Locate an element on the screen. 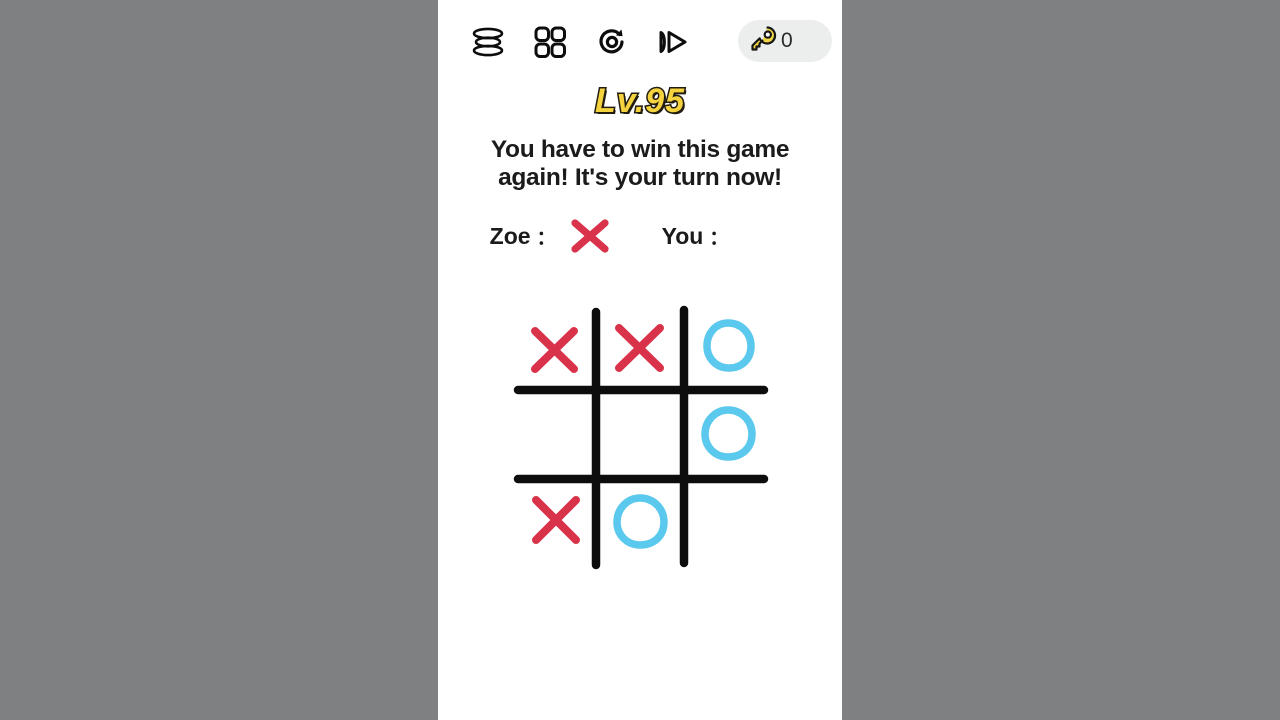 Image resolution: width=1280 pixels, height=720 pixels. skip-button is located at coordinates (674, 42).